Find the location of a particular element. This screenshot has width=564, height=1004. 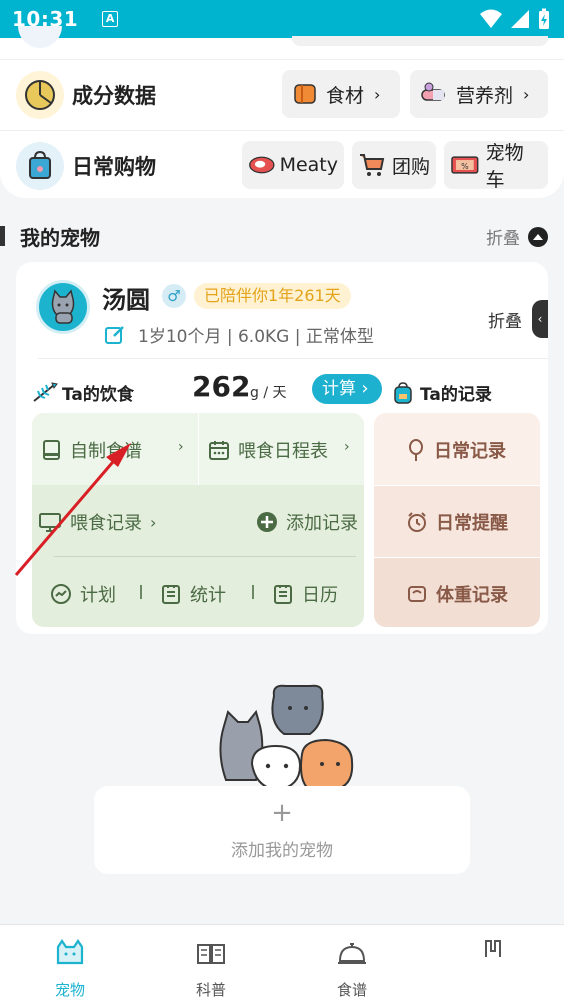

pet-cart-label: 宠物车 is located at coordinates (504, 166).